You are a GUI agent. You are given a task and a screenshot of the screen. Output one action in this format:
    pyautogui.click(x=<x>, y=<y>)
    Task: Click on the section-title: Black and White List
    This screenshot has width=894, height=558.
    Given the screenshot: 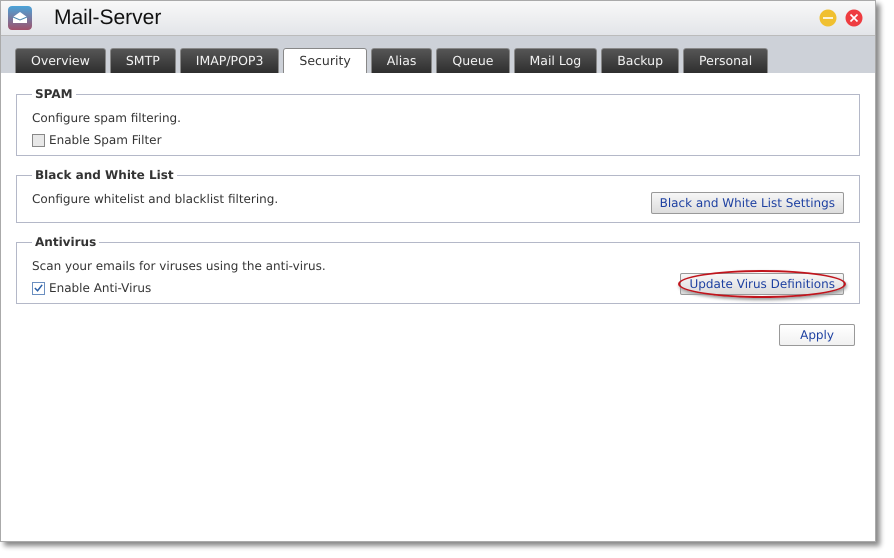 What is the action you would take?
    pyautogui.click(x=104, y=175)
    